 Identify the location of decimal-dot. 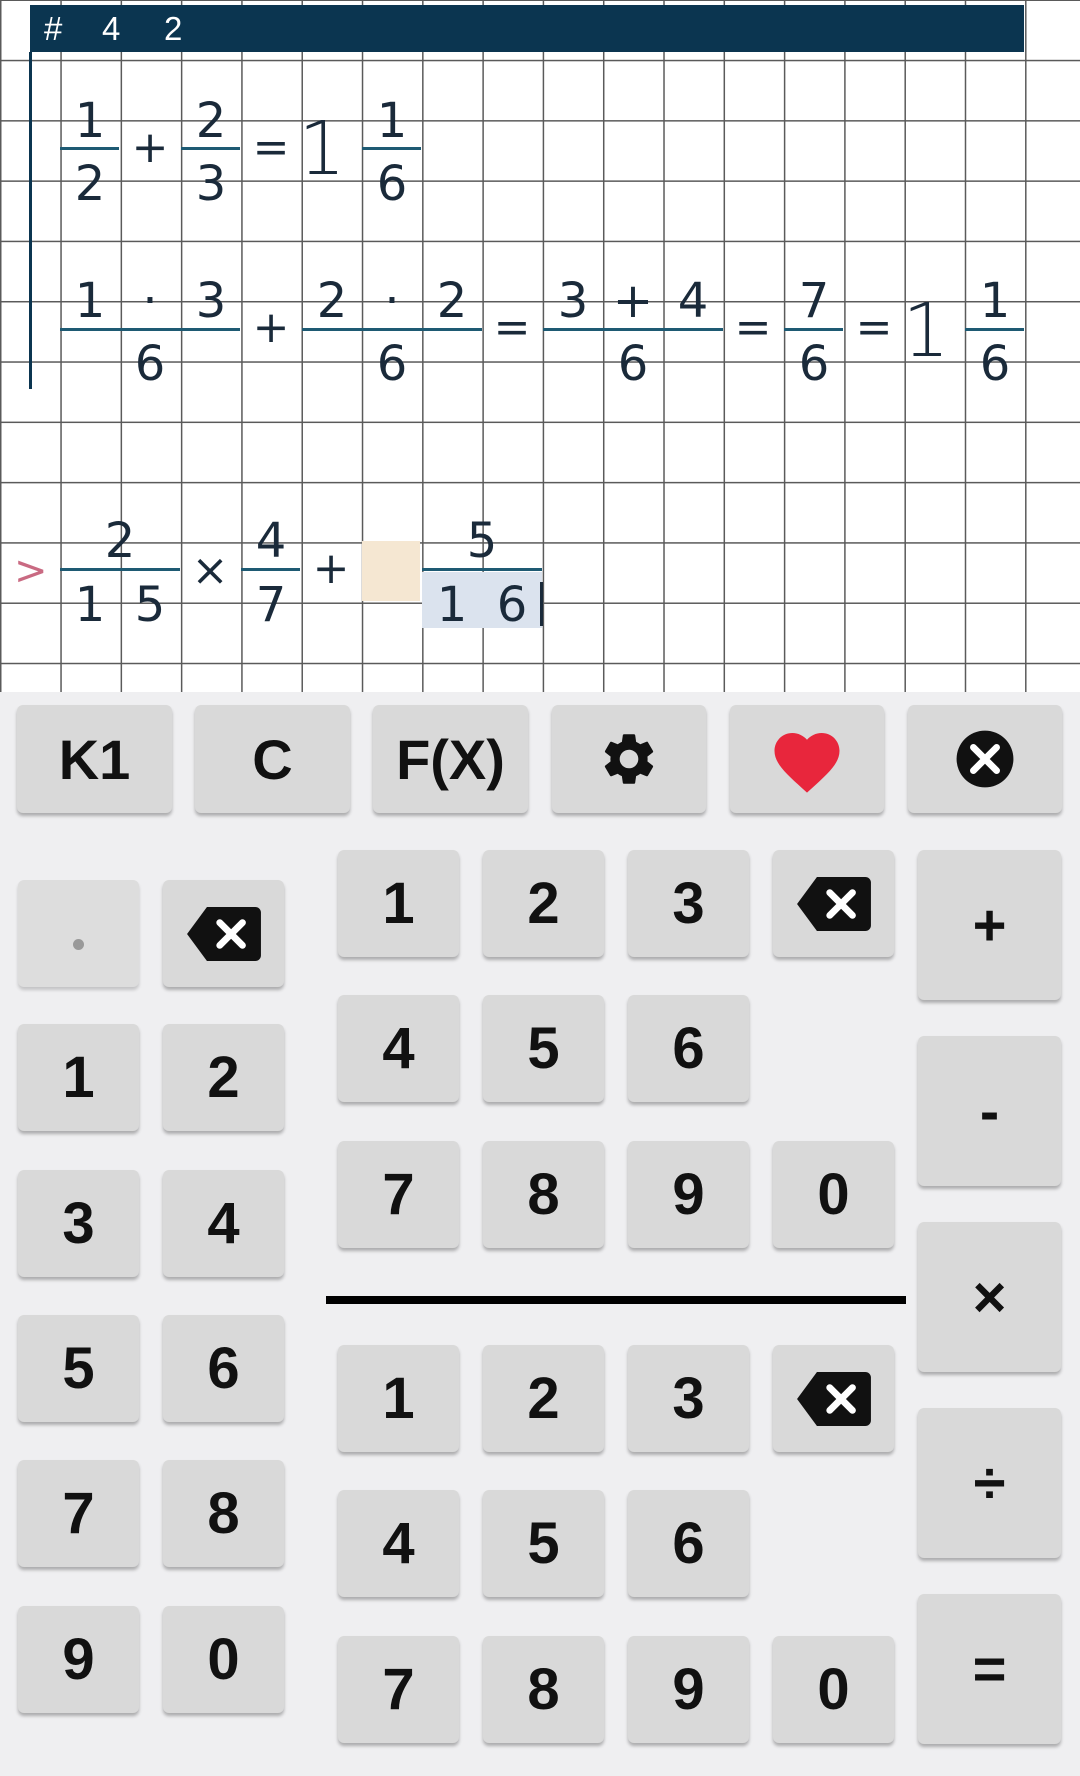
(78, 944).